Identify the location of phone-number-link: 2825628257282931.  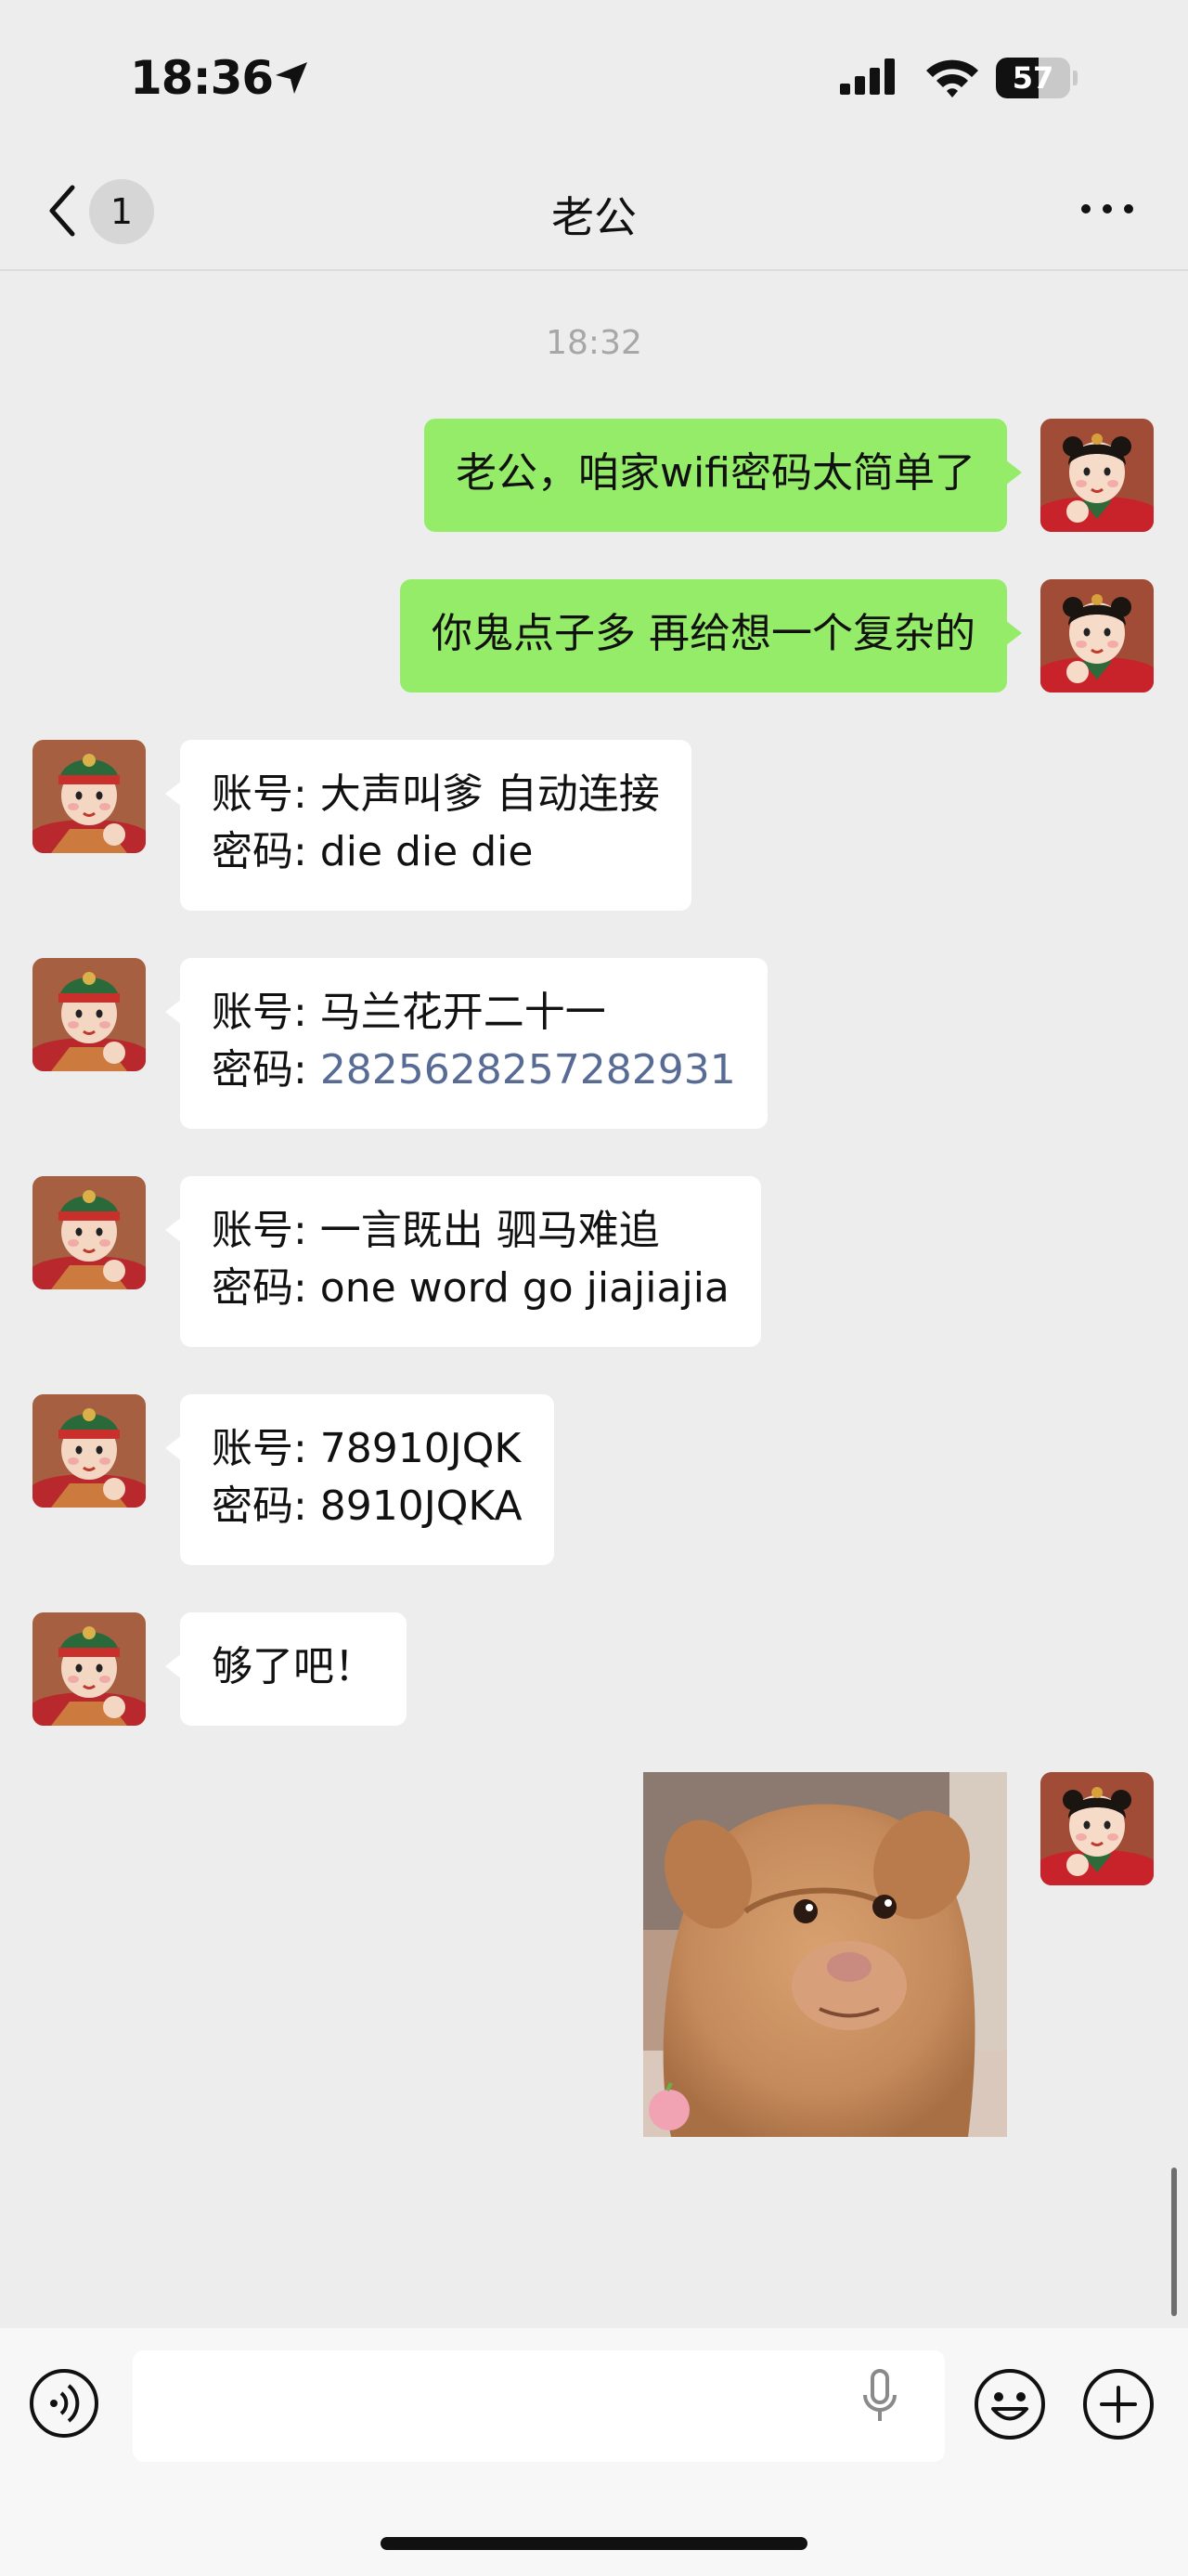
(528, 1070).